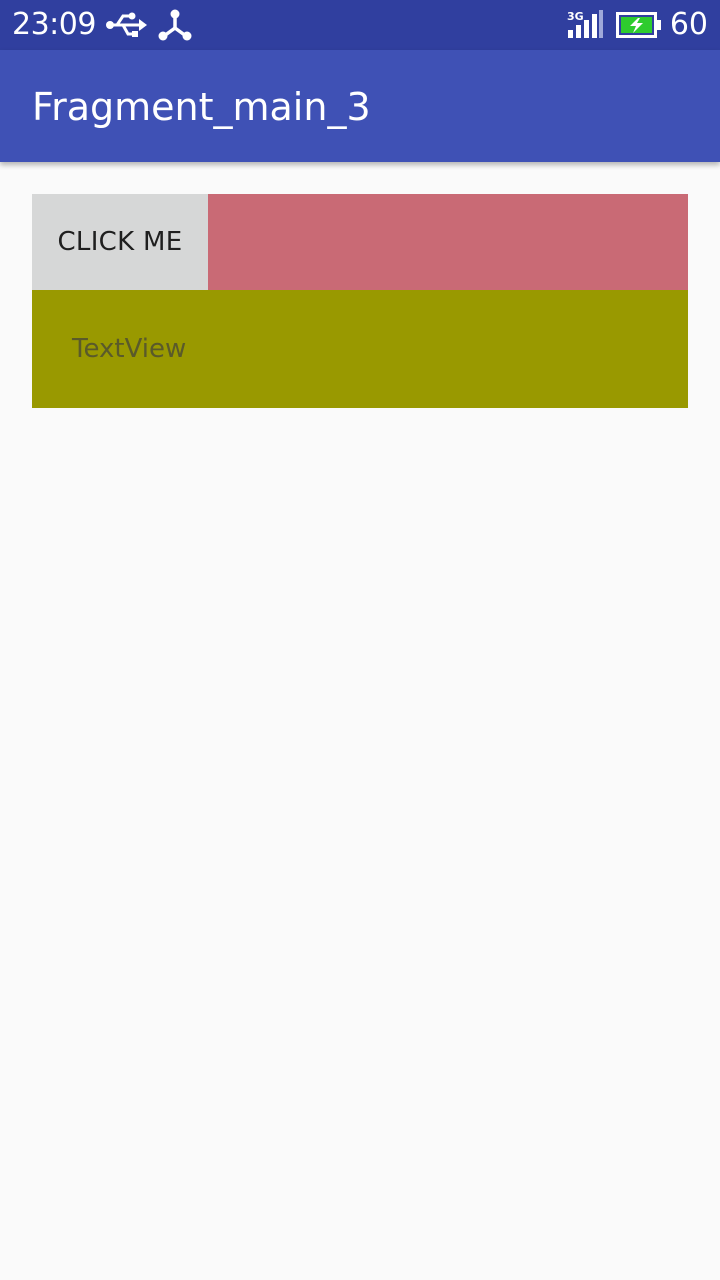 The width and height of the screenshot is (720, 1280). What do you see at coordinates (360, 349) in the screenshot?
I see `olive-block: TextView` at bounding box center [360, 349].